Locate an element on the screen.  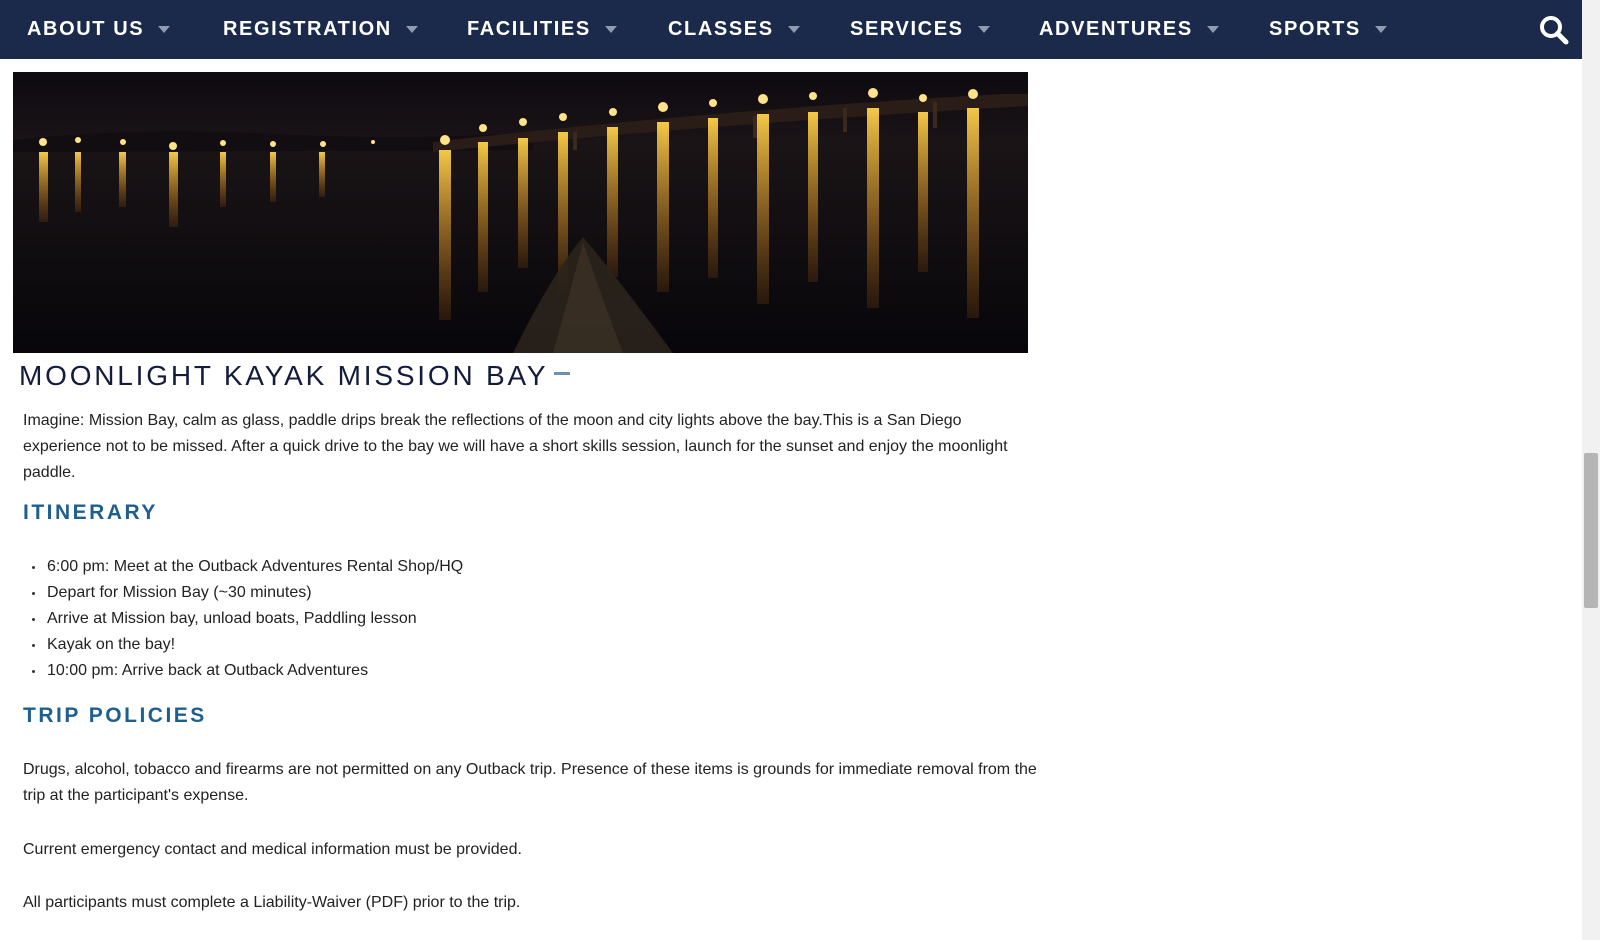
nav-label: CLASSES is located at coordinates (721, 29).